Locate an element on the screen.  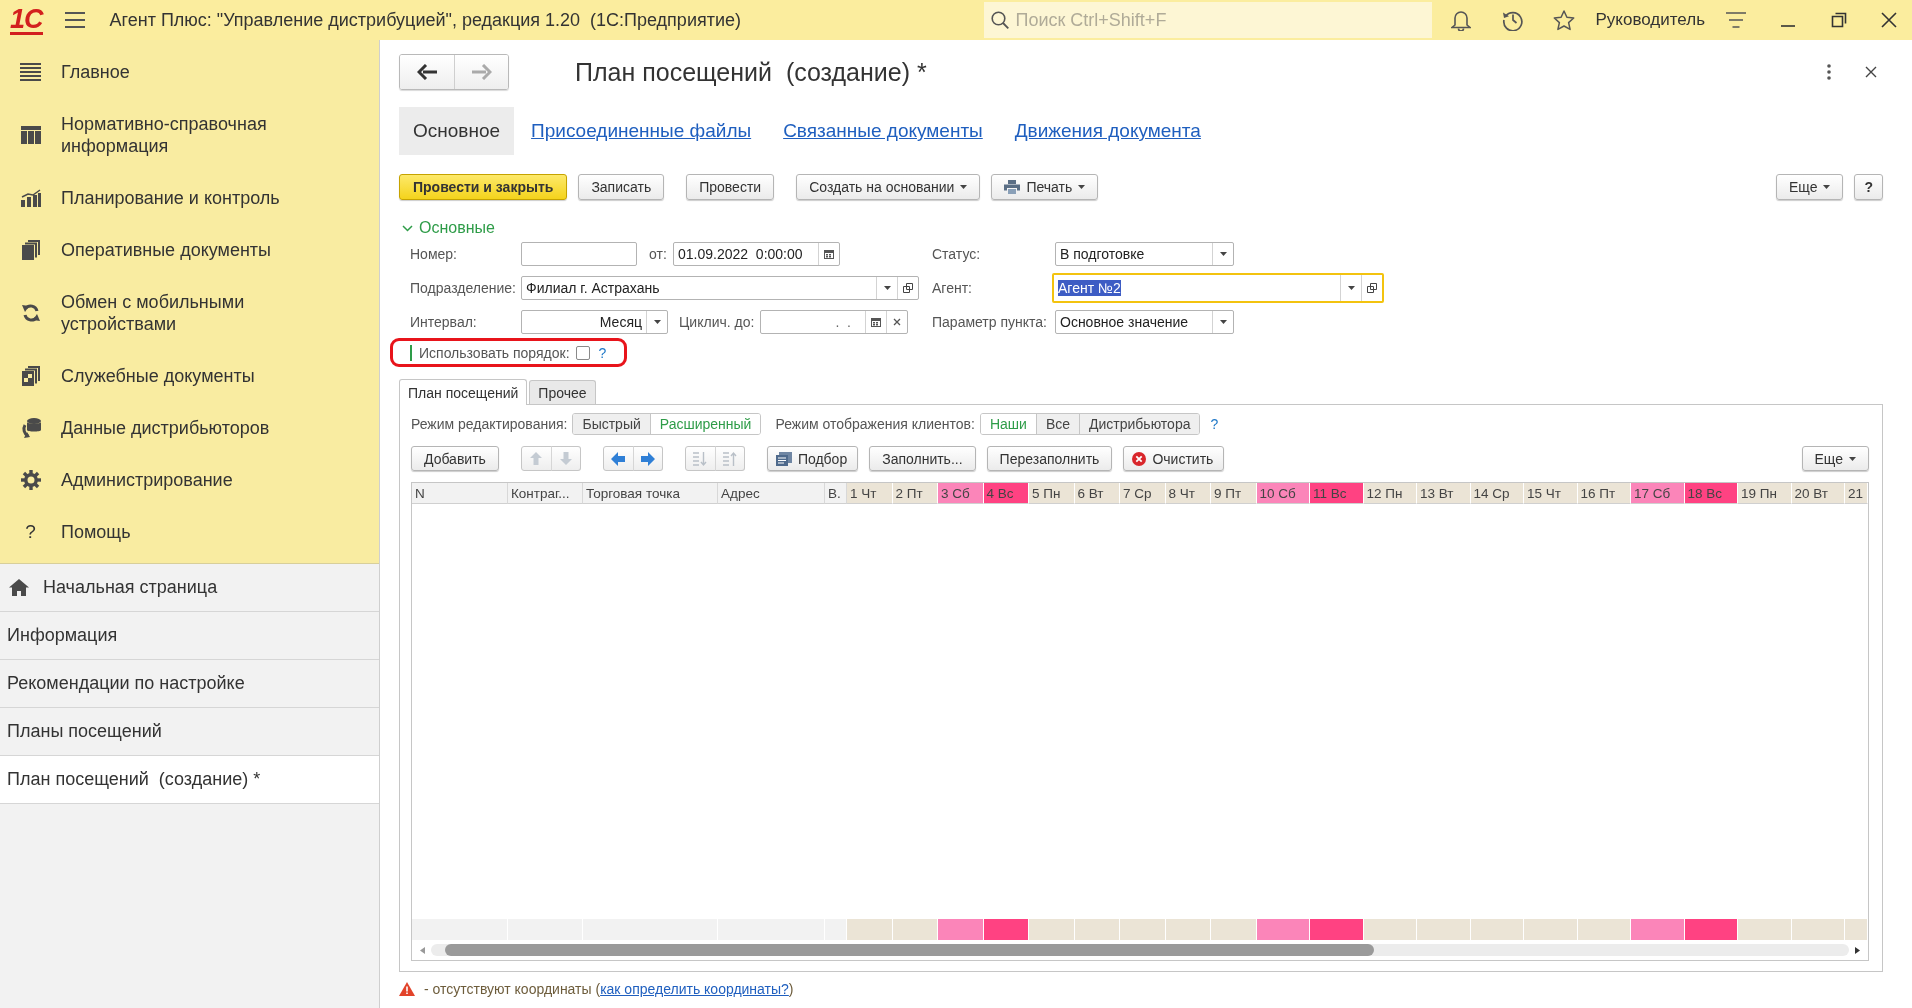
button: Добавить is located at coordinates (455, 458).